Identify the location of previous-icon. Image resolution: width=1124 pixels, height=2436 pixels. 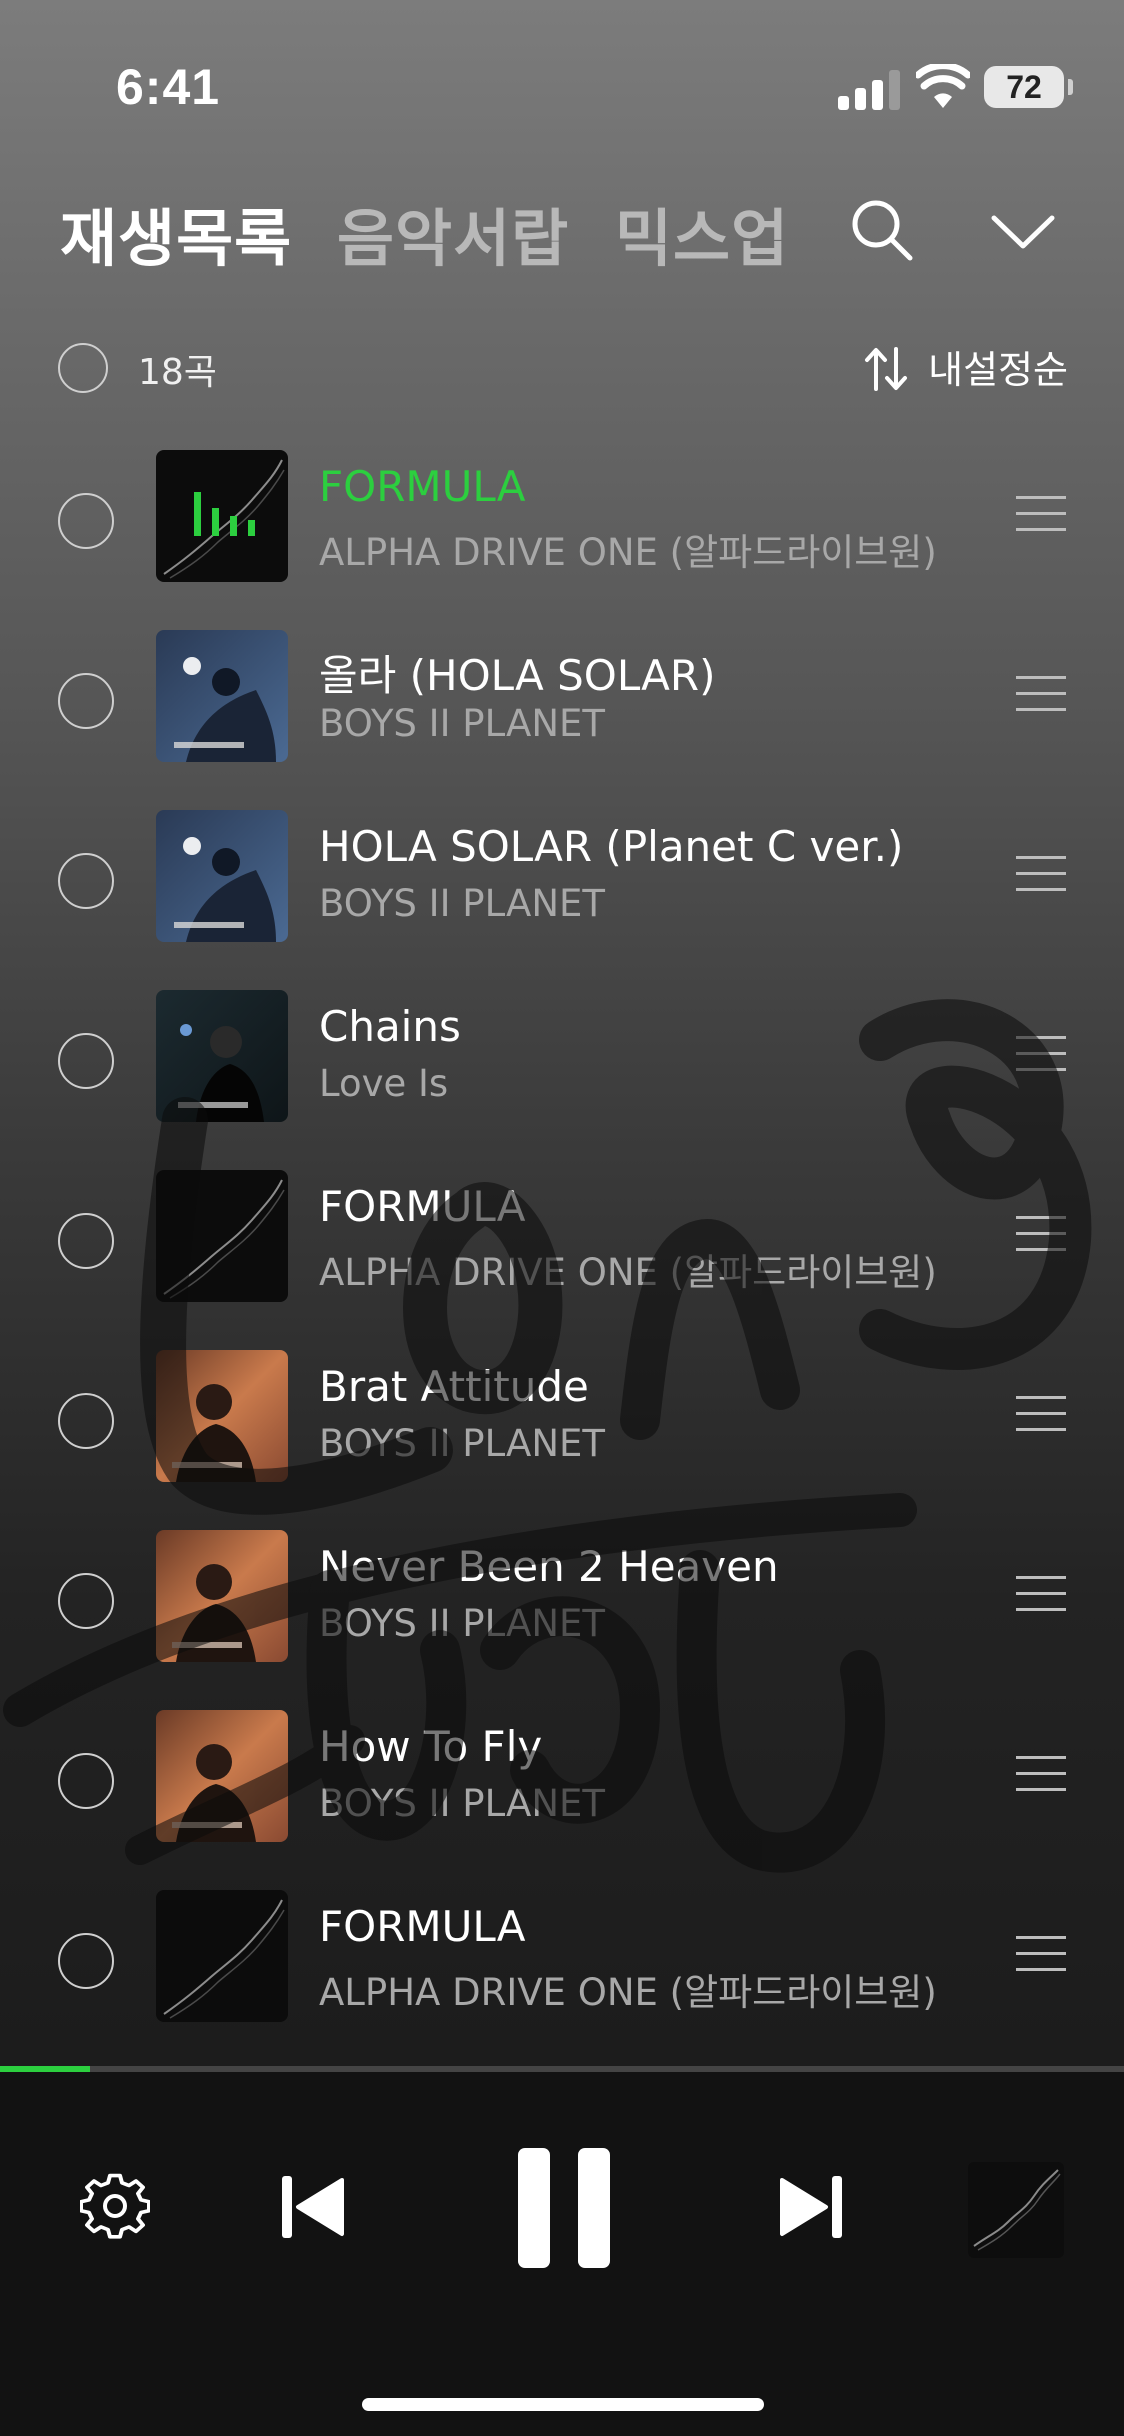
(313, 2207).